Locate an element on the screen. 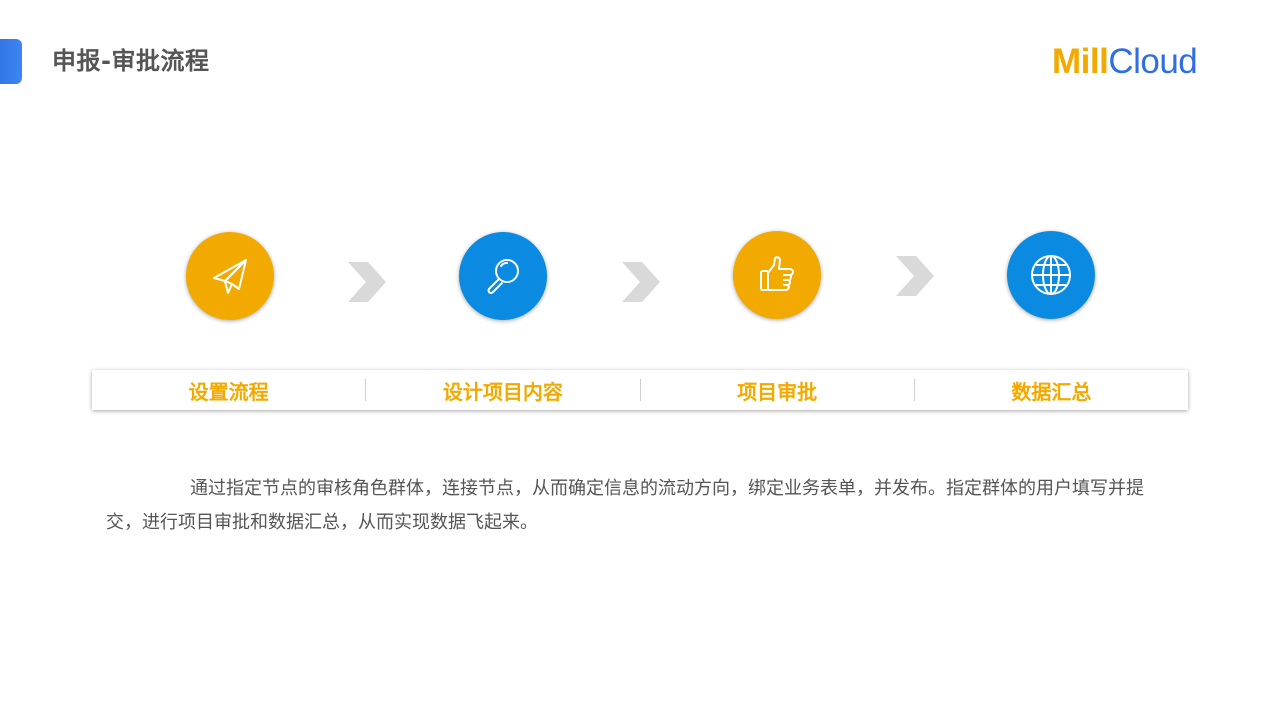  thumbs-up-icon is located at coordinates (777, 273).